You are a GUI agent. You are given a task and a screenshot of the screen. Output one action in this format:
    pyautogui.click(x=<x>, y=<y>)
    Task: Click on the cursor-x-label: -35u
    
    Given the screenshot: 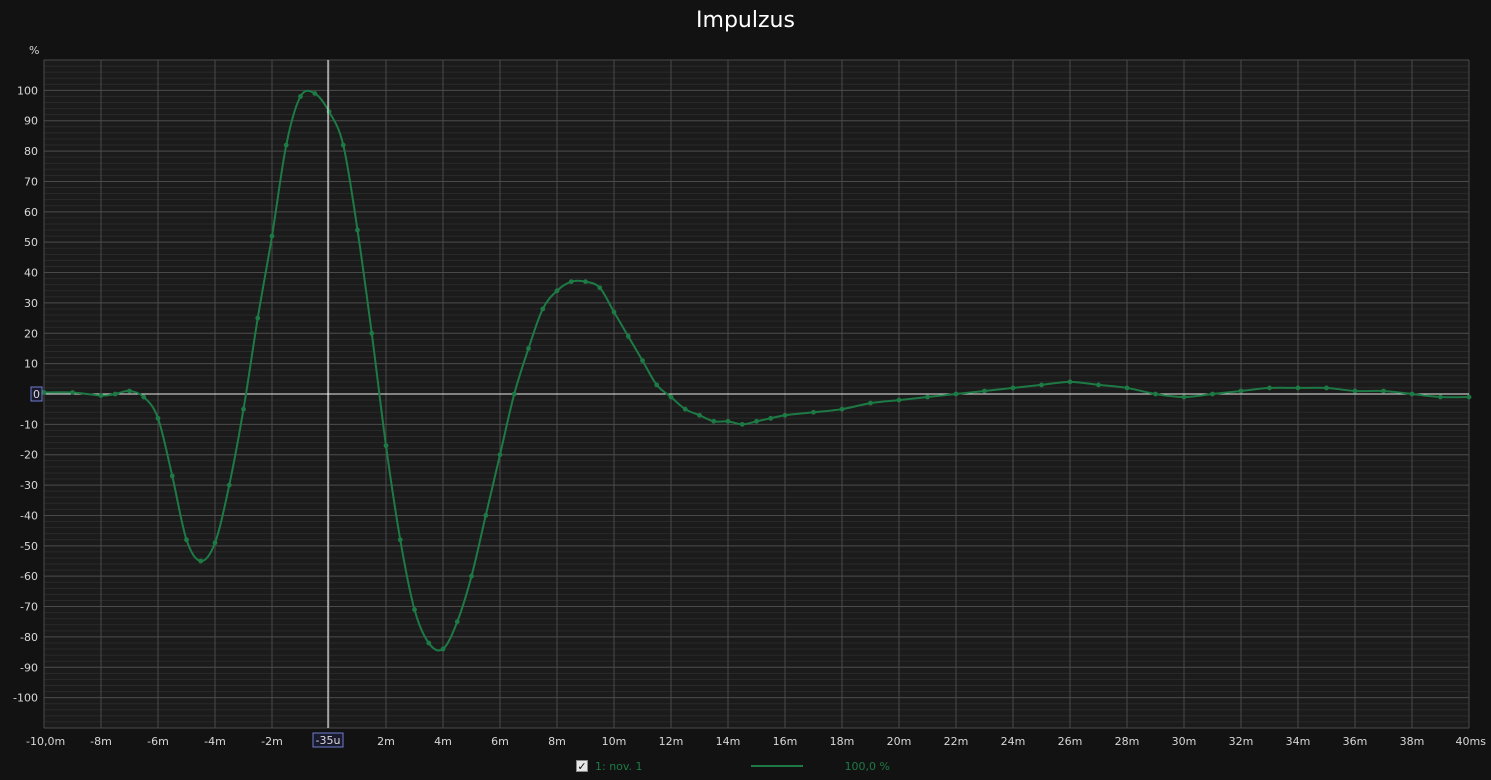 What is the action you would take?
    pyautogui.click(x=328, y=740)
    